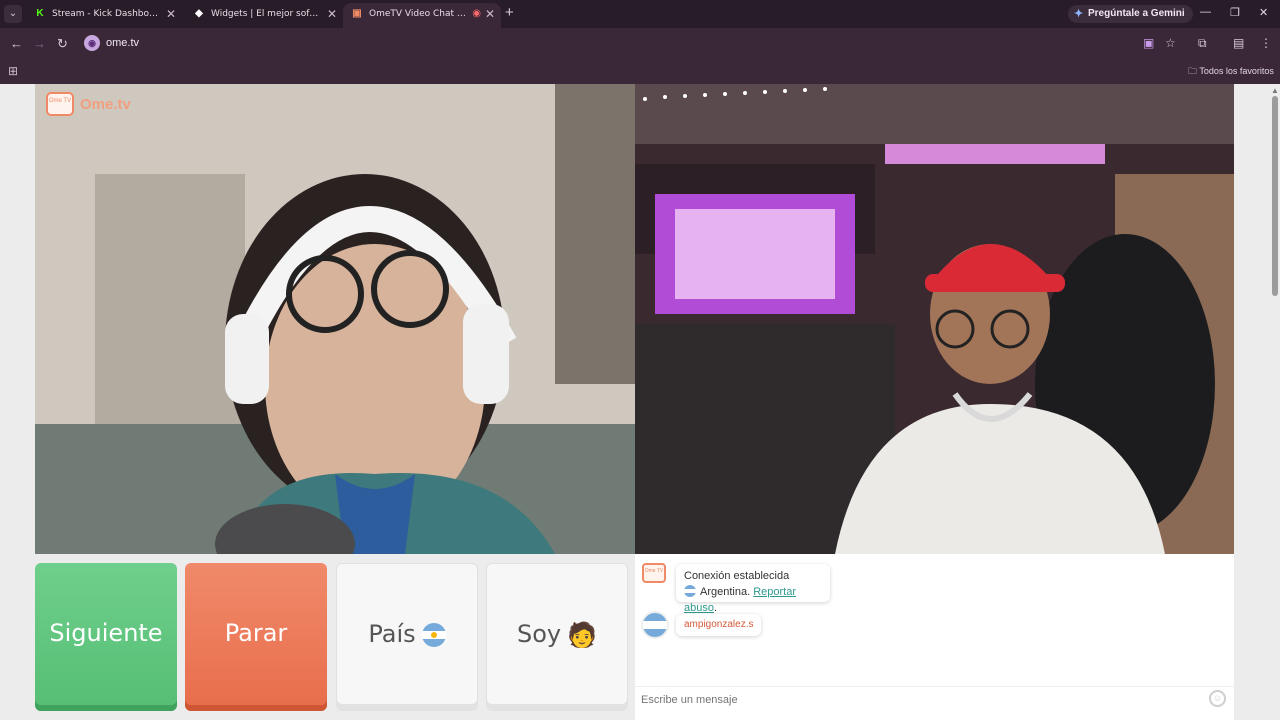  What do you see at coordinates (1193, 71) in the screenshot?
I see `folder-icon: 🗀` at bounding box center [1193, 71].